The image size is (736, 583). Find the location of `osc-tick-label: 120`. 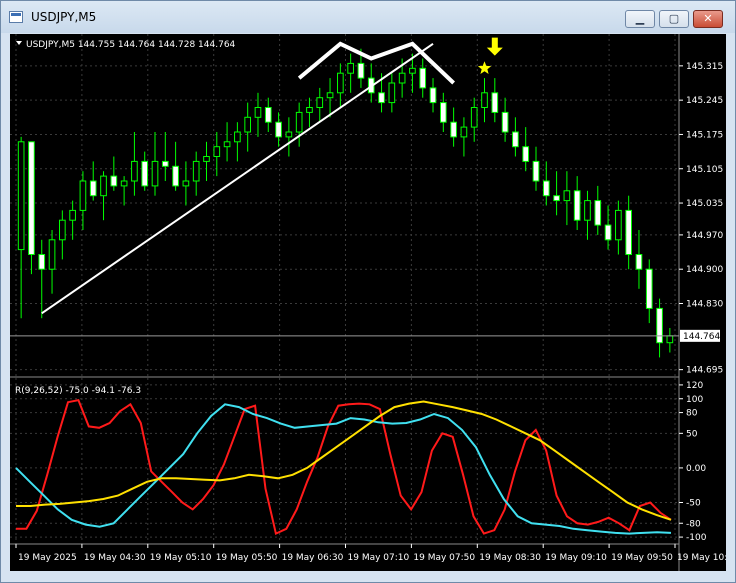

osc-tick-label: 120 is located at coordinates (694, 386).